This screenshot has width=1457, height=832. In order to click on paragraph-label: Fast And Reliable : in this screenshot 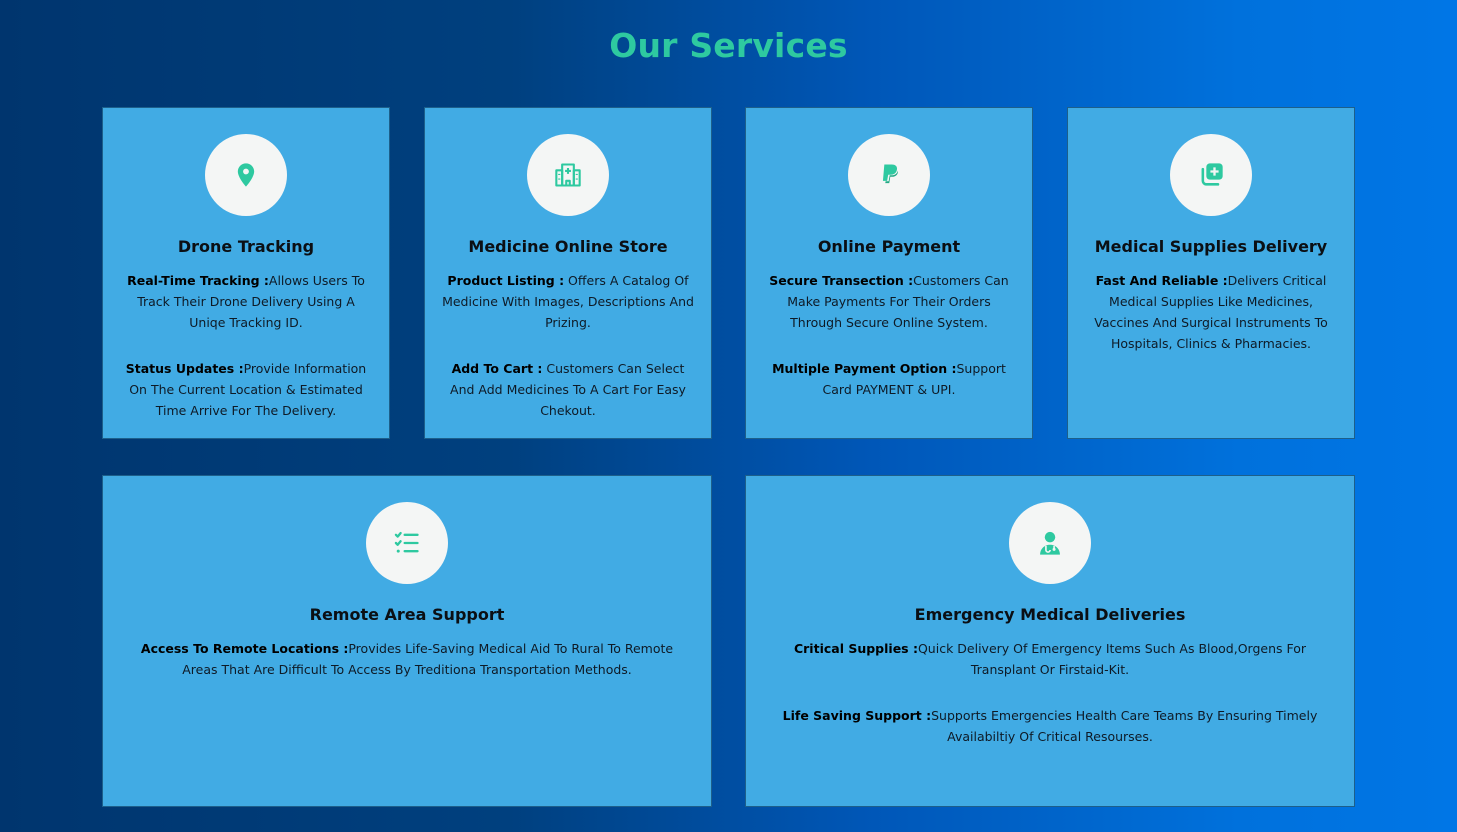, I will do `click(1161, 280)`.